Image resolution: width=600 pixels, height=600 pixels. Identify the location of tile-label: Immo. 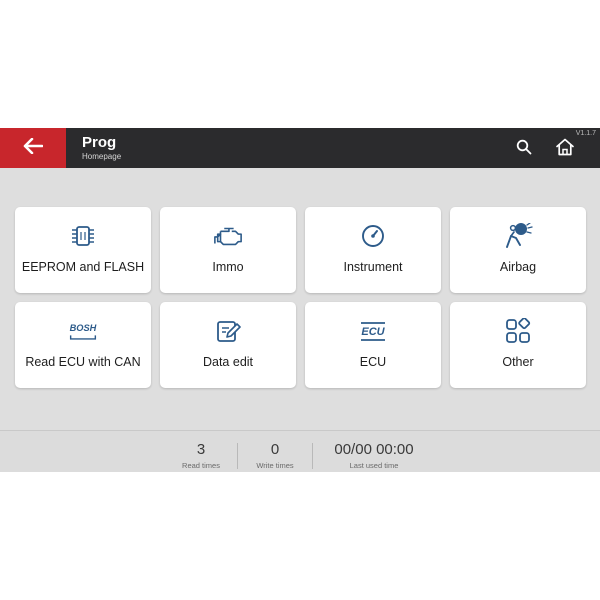
(228, 267).